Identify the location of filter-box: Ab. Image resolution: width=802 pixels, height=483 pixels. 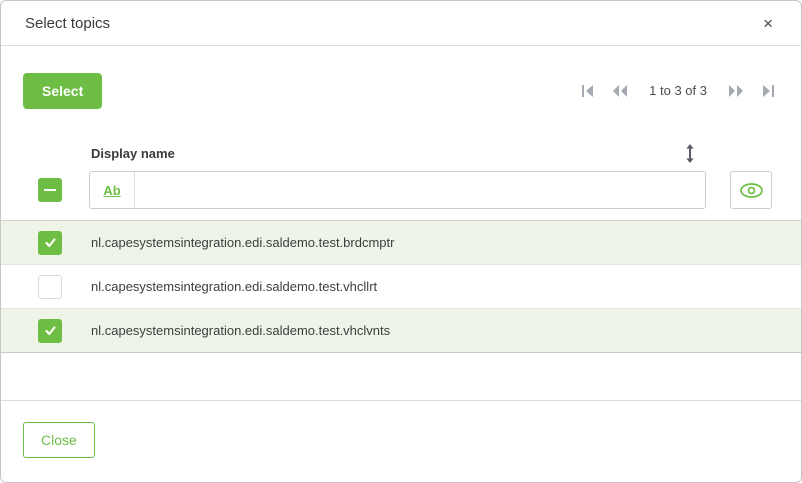
(397, 190).